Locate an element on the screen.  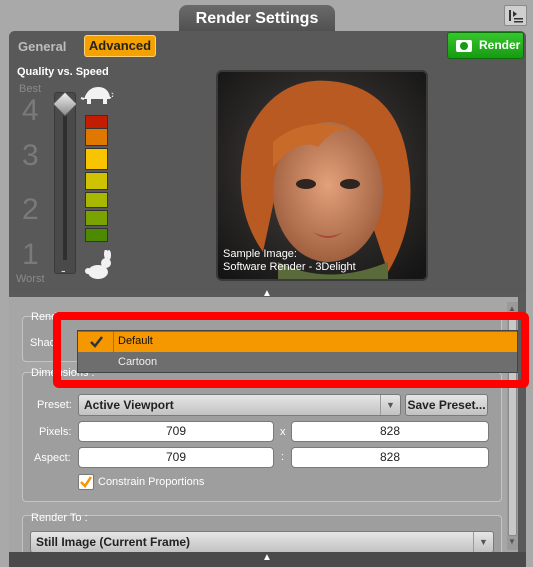
constrain-proportions-label: Constrain Proportions is located at coordinates (151, 482).